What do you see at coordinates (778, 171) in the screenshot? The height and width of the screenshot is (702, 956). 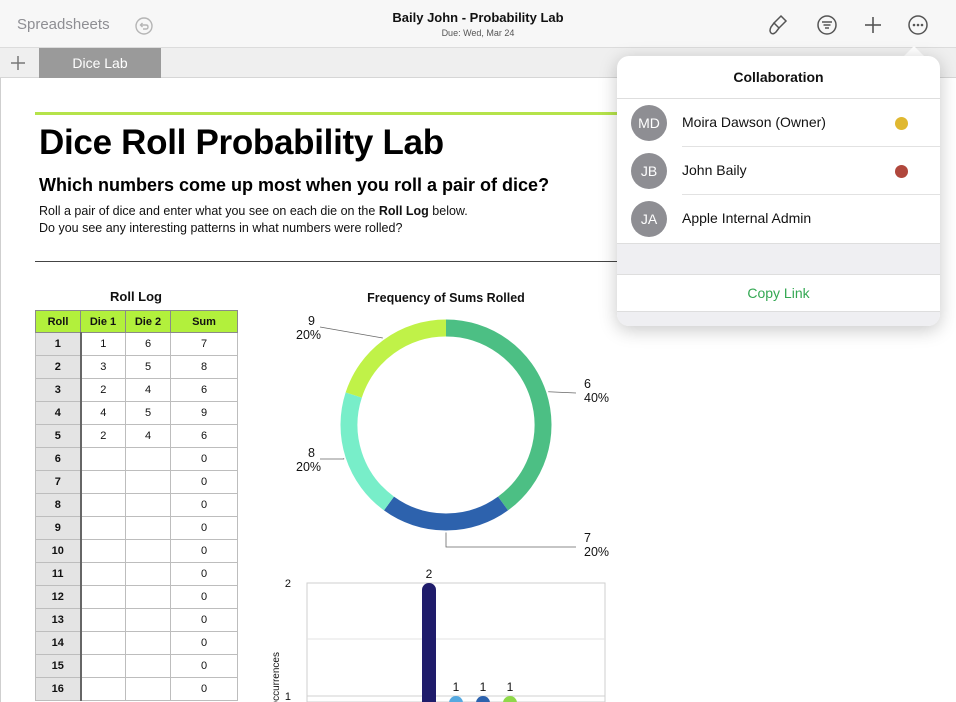 I see `collaborator-row: JB John Baily` at bounding box center [778, 171].